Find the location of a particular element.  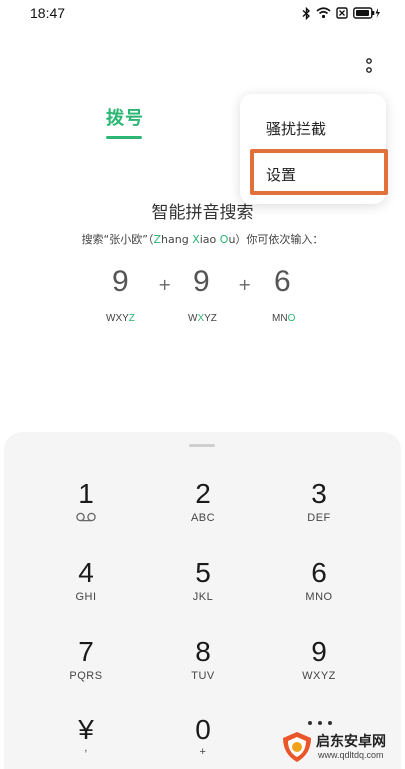

key-digit: 5 is located at coordinates (203, 572).